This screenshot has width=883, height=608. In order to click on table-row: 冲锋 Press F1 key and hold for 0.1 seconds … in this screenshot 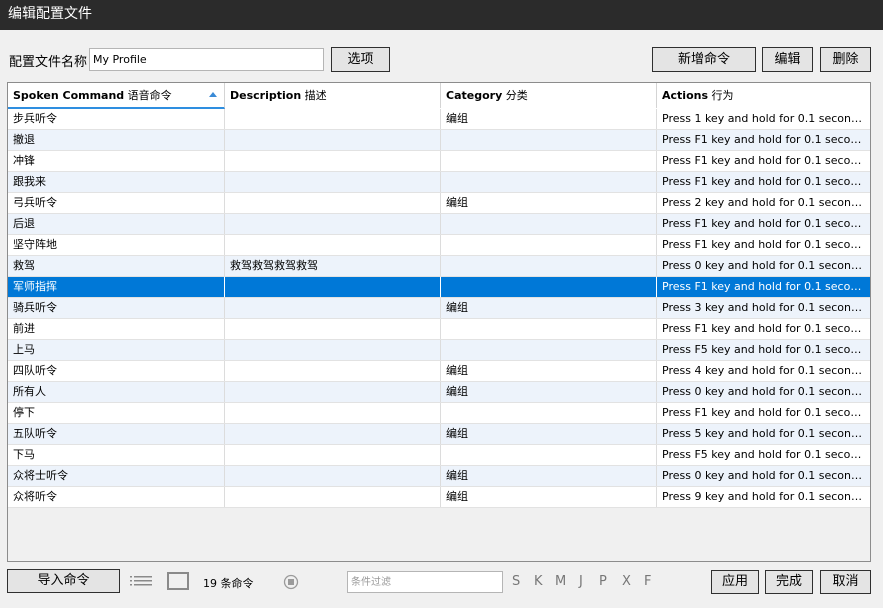, I will do `click(439, 161)`.